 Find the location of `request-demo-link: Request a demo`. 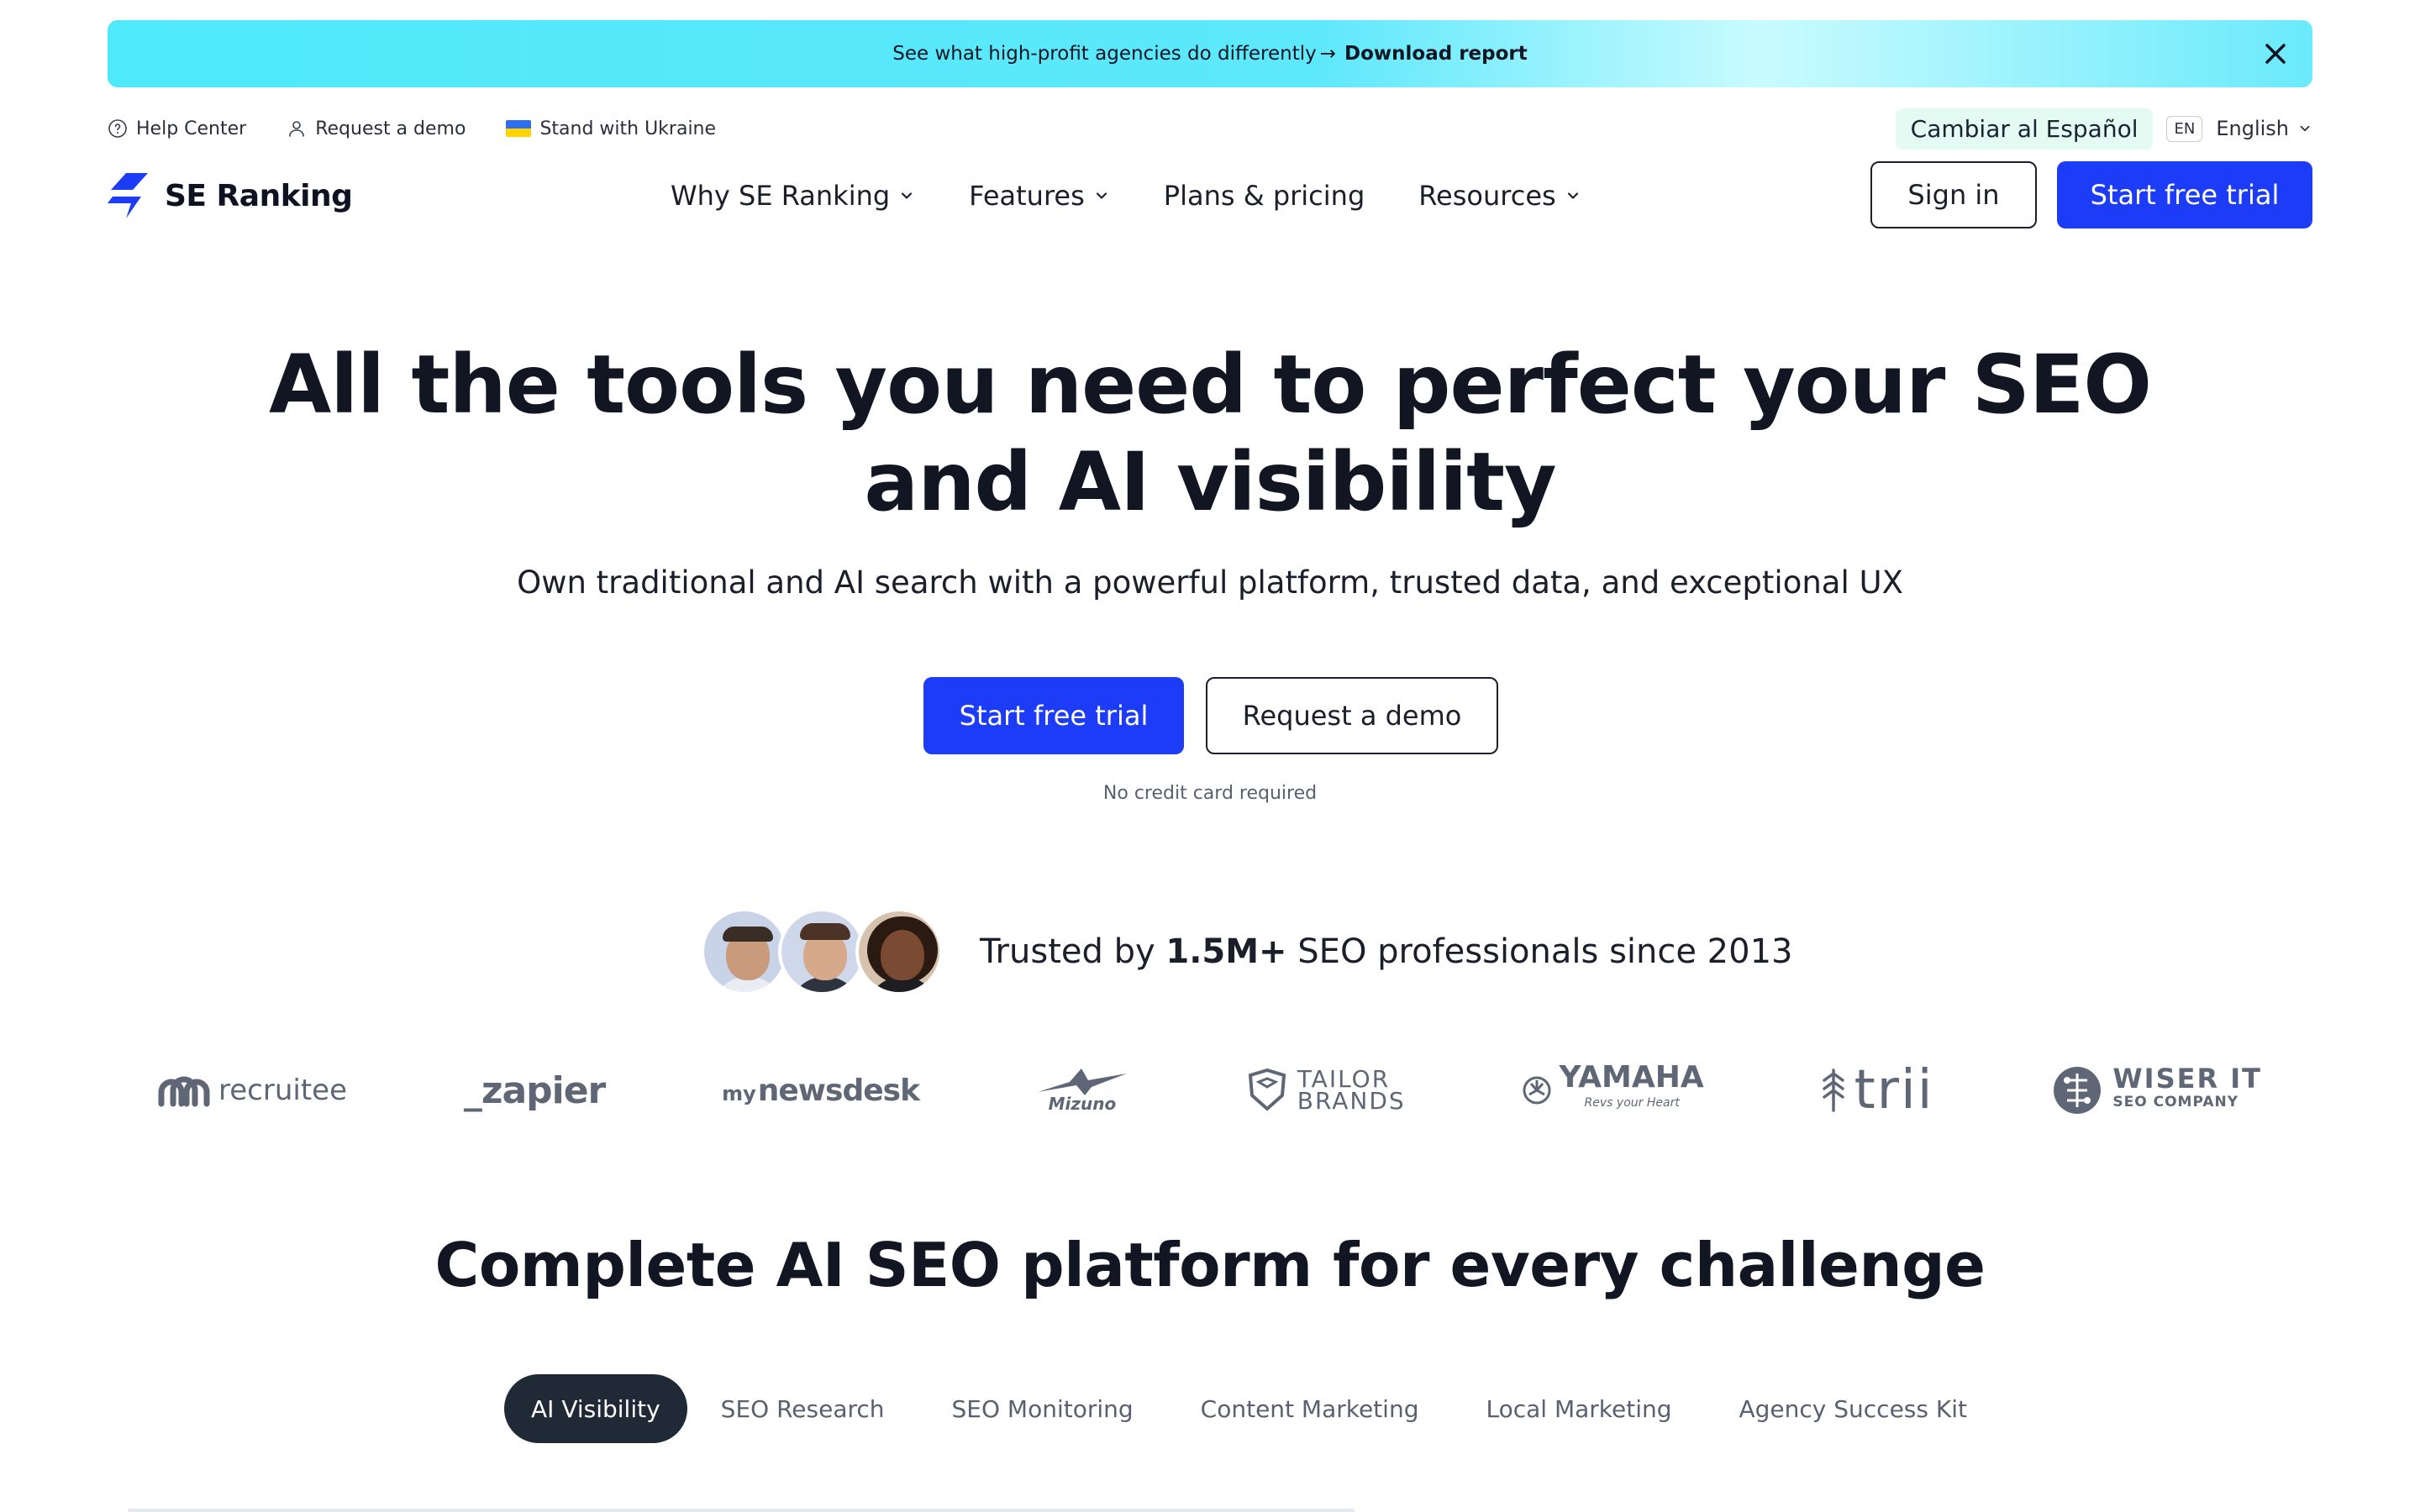

request-demo-link: Request a demo is located at coordinates (376, 128).